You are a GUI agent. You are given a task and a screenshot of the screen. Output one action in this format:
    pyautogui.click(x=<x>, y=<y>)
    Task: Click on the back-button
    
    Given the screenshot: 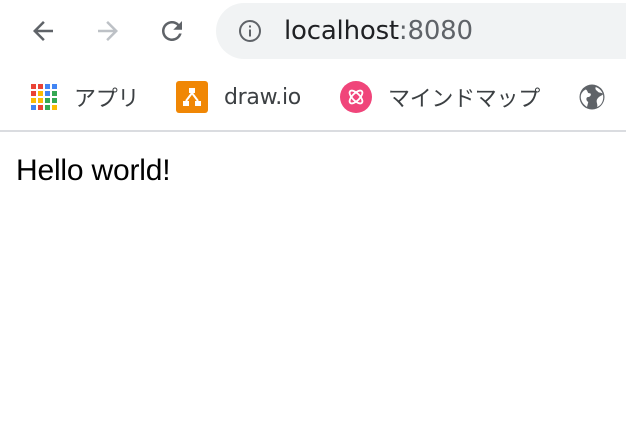 What is the action you would take?
    pyautogui.click(x=43, y=31)
    